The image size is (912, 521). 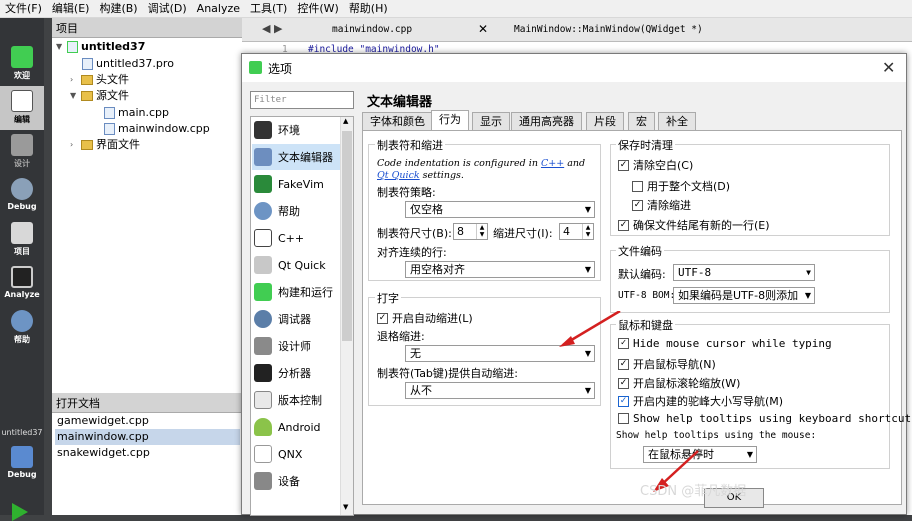 What do you see at coordinates (744, 295) in the screenshot?
I see `utf8-bom-combo: 如果编码是UTF-8则添加 ▼` at bounding box center [744, 295].